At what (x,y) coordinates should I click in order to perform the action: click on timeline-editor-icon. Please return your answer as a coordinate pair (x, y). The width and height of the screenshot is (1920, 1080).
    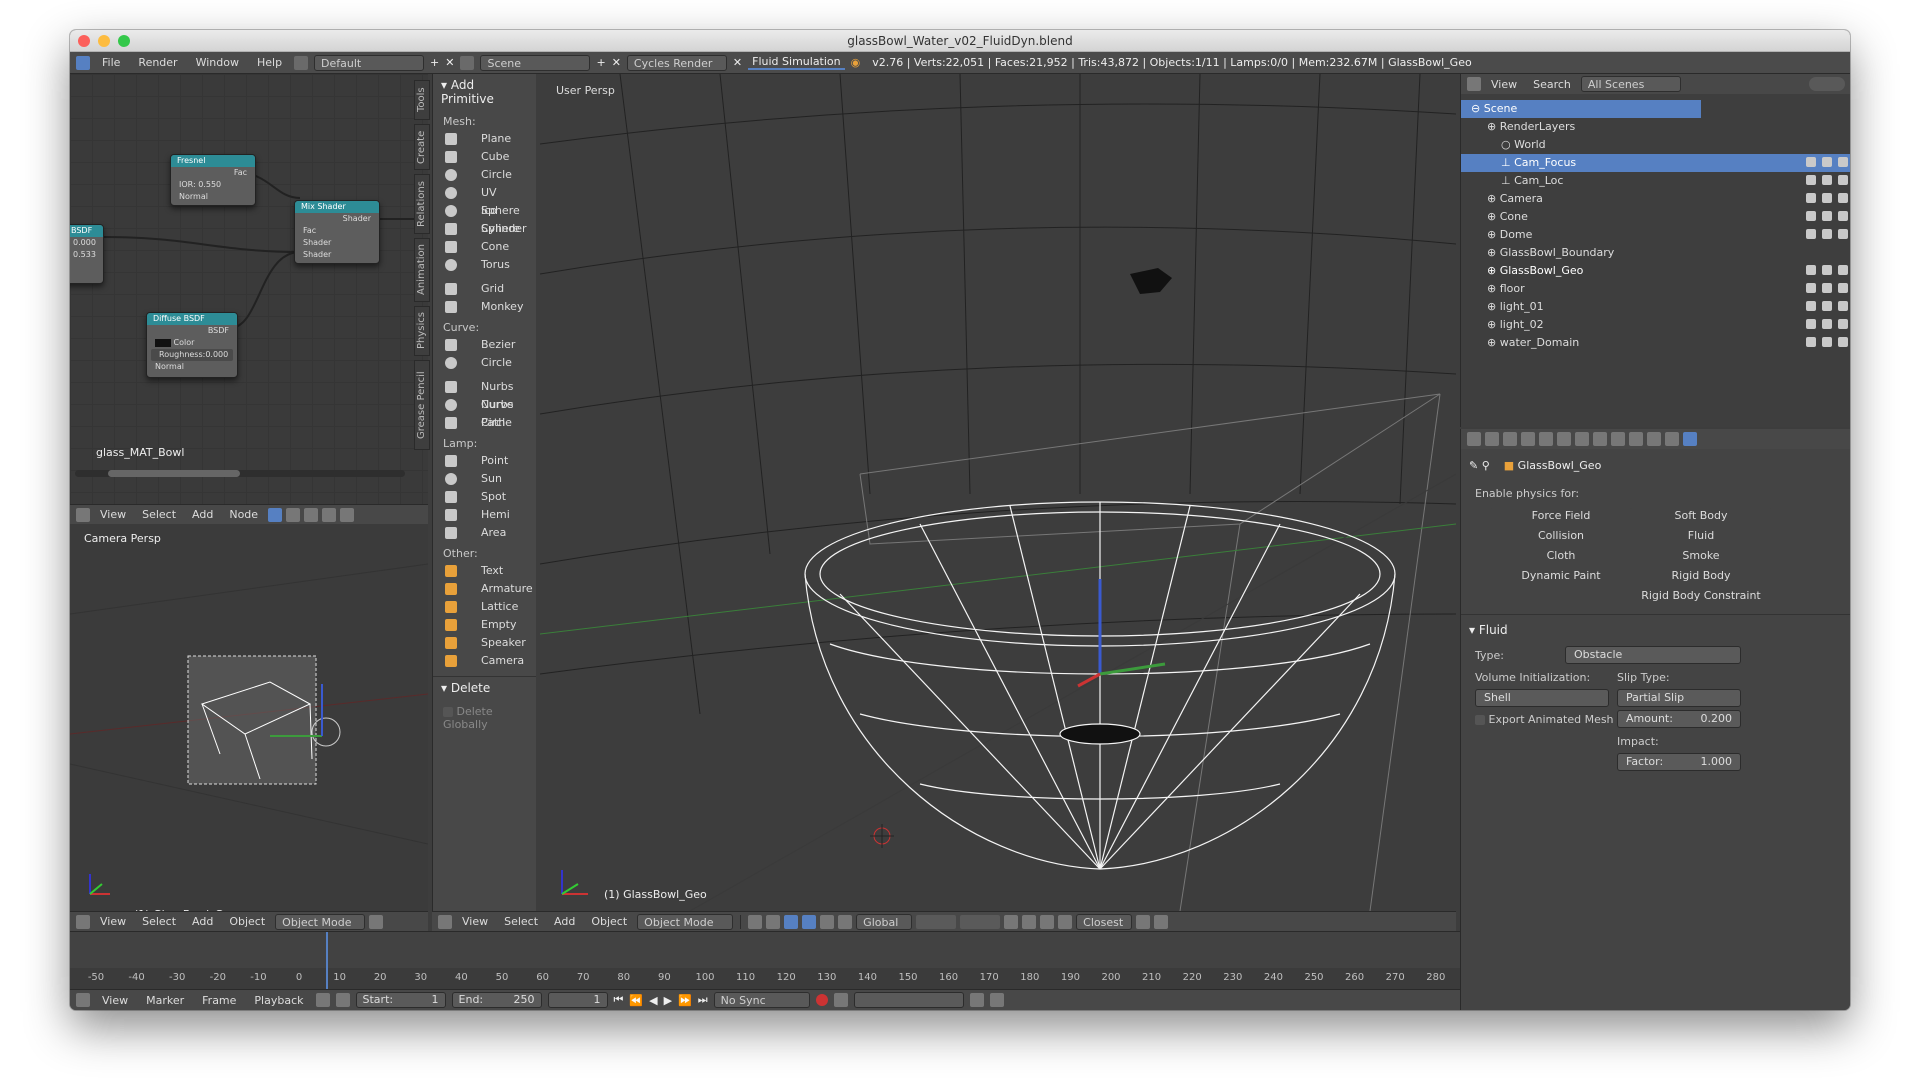
    Looking at the image, I should click on (83, 1000).